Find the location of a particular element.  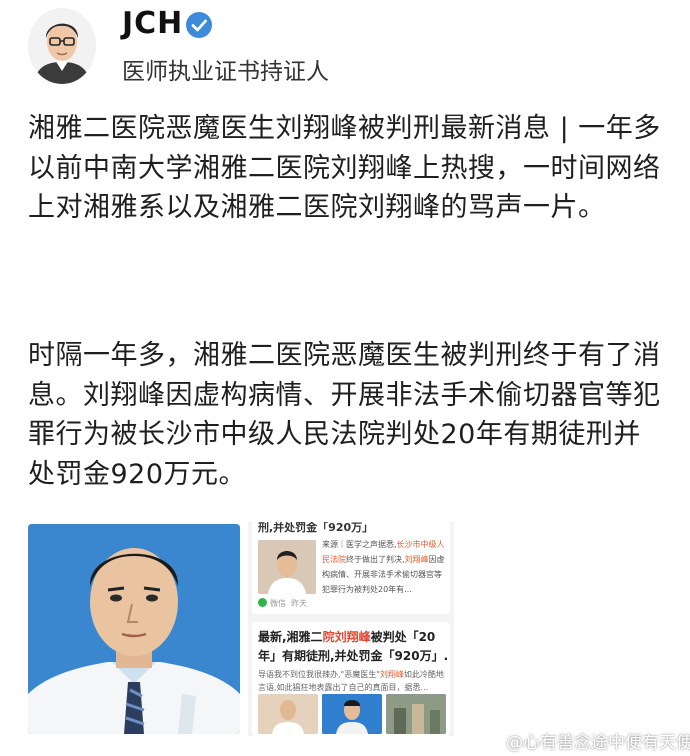

snippet-text: 终于做出了判决, is located at coordinates (375, 559).